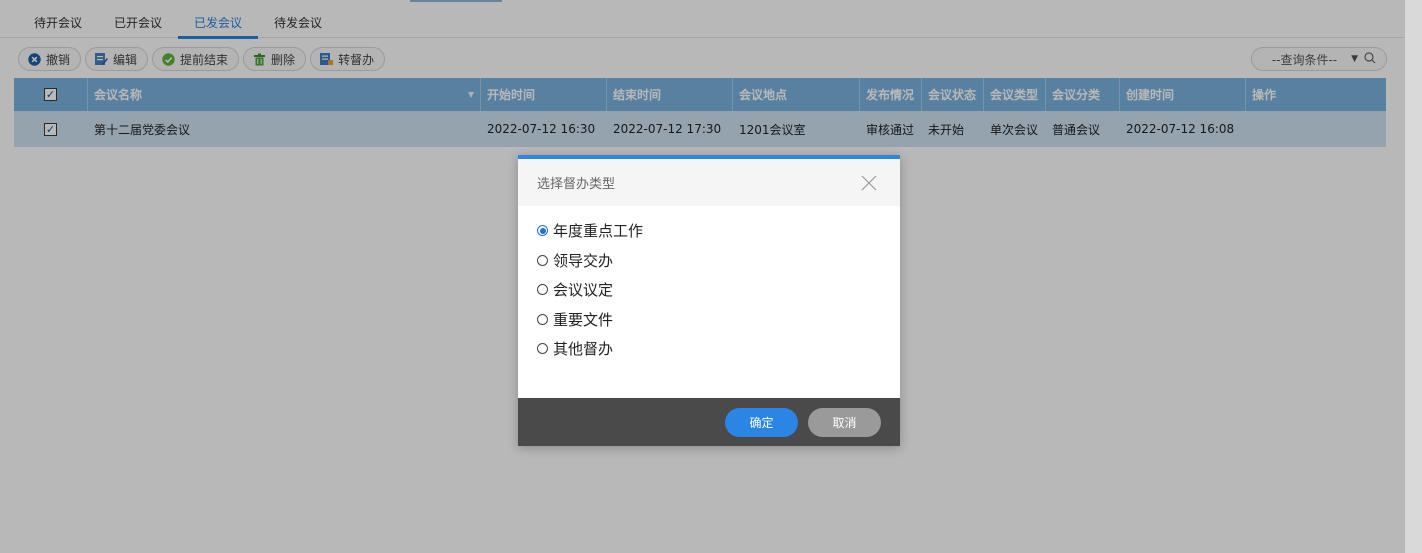 The image size is (1422, 553). I want to click on cancel-button: 取消, so click(844, 422).